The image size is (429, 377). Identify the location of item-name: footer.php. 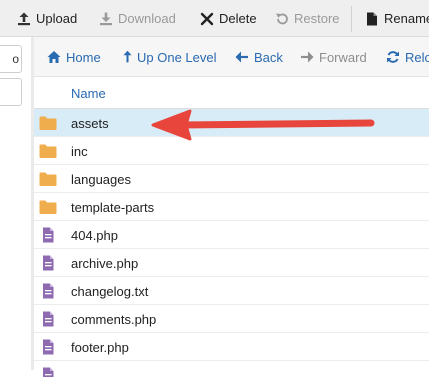
(100, 347).